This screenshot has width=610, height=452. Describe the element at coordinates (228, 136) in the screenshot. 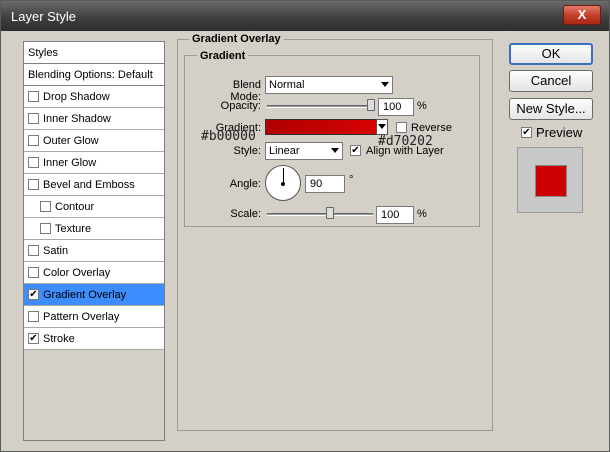

I see `gradient-start-color-text: #b00000` at that location.